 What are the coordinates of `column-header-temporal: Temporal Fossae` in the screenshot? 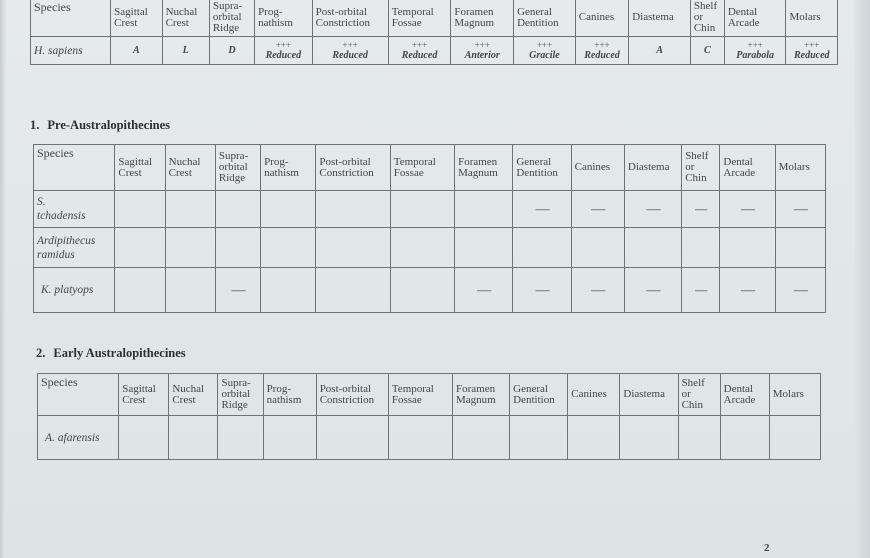 It's located at (419, 18).